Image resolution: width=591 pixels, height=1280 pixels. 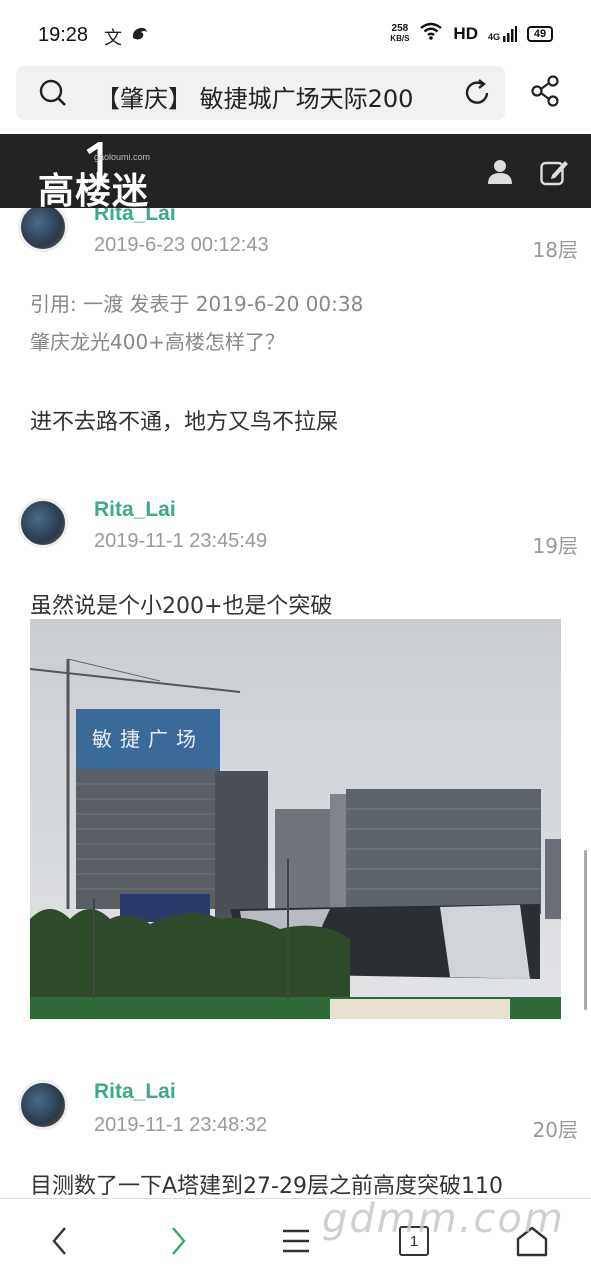 I want to click on post-body: 进不去路不通，地方又鸟不拉屎, so click(x=184, y=422).